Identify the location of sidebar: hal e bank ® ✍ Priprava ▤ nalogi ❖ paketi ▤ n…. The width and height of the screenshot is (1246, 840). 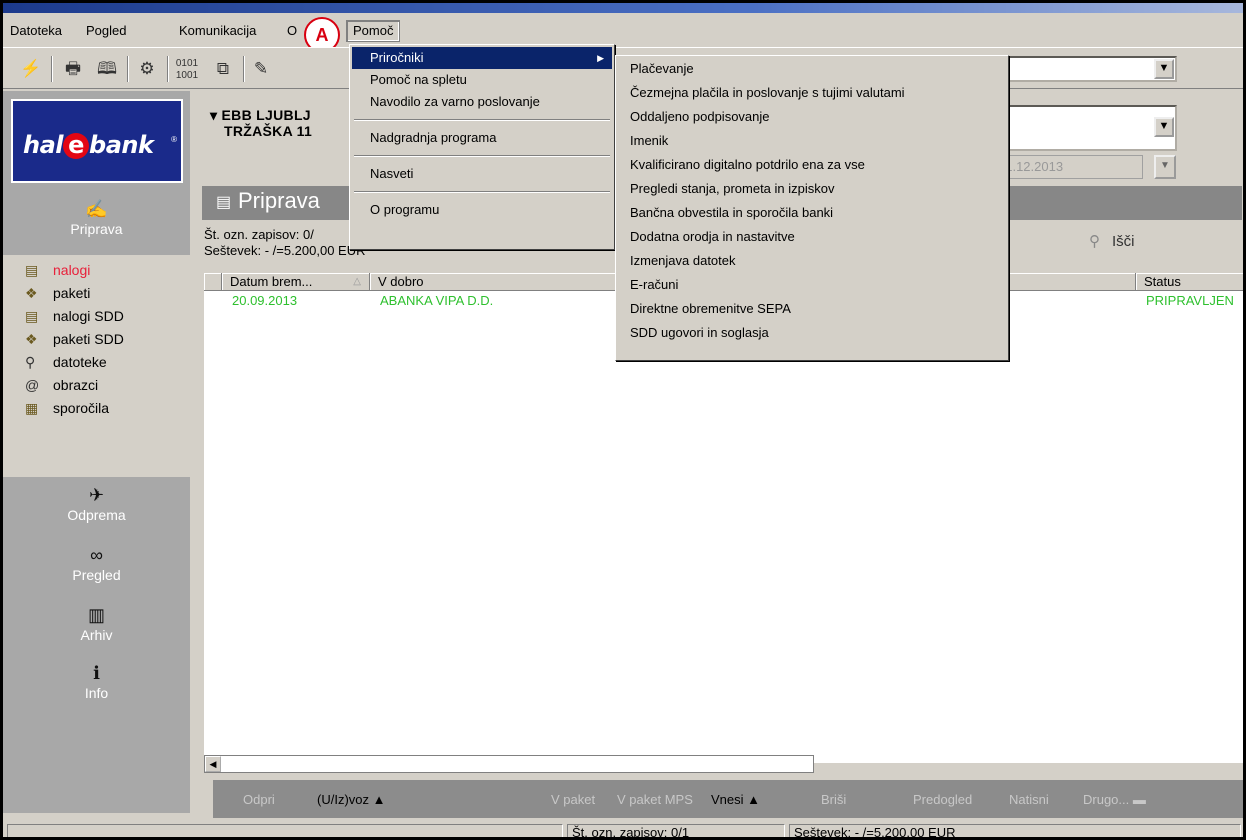
(96, 452).